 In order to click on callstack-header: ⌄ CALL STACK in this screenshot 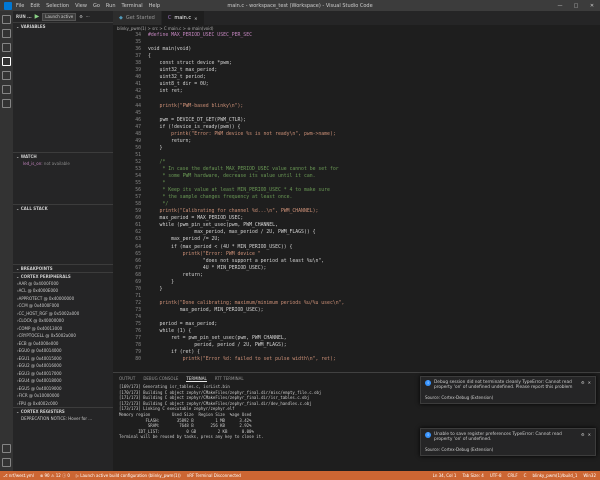, I will do `click(63, 207)`.